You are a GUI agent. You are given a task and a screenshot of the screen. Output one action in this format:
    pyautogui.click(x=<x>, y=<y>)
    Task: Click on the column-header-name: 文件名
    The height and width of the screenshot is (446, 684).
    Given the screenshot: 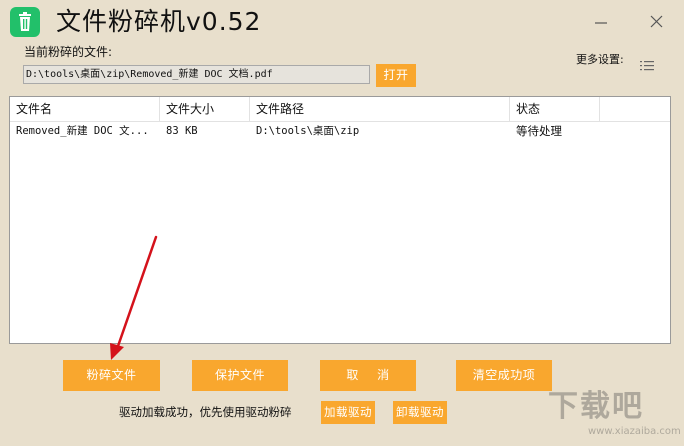 What is the action you would take?
    pyautogui.click(x=85, y=109)
    